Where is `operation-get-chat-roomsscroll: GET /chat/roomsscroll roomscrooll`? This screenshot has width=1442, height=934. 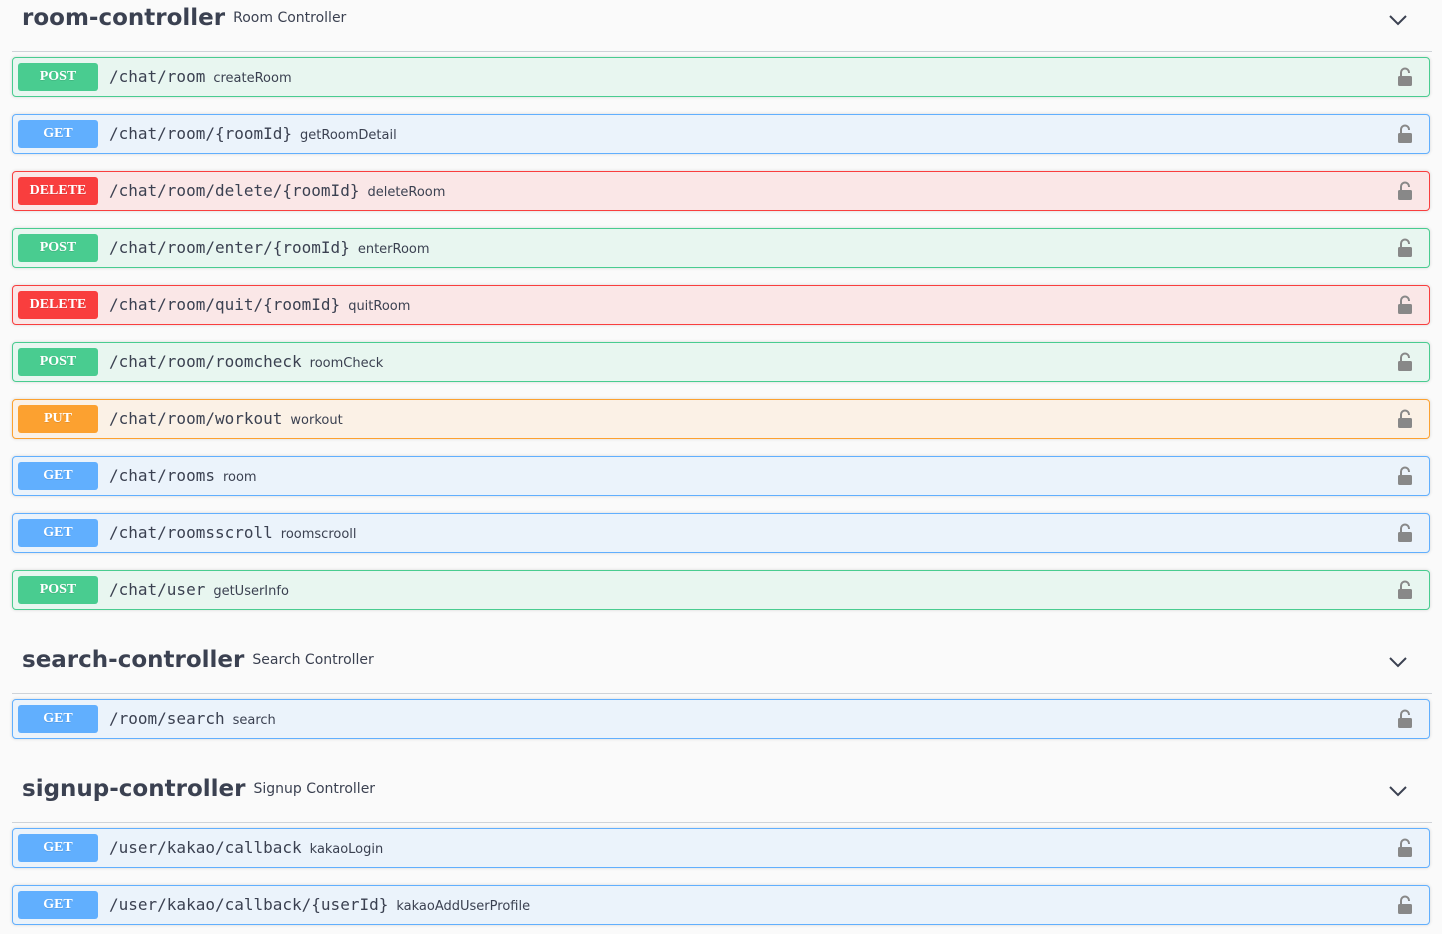
operation-get-chat-roomsscroll: GET /chat/roomsscroll roomscrooll is located at coordinates (721, 533).